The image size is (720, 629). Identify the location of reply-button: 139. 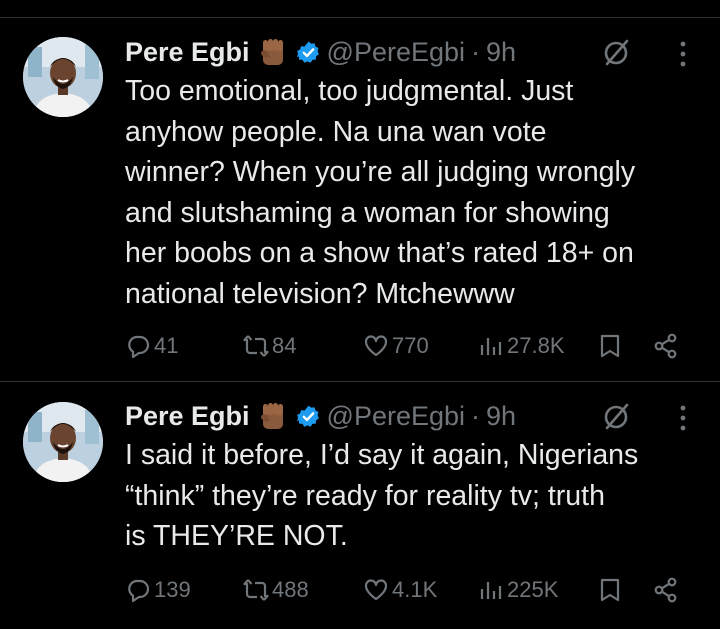
(158, 590).